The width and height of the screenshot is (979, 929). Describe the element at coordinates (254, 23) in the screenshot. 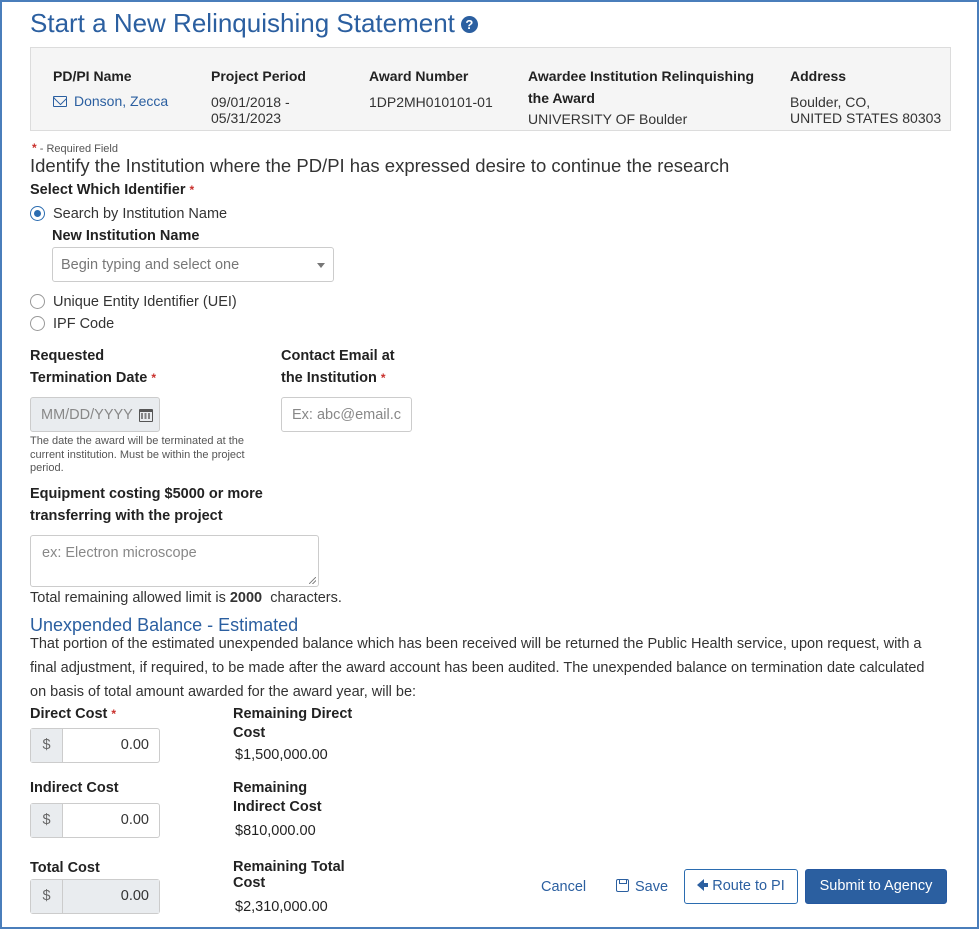

I see `page-title: Start a New Relinquishing Statement?` at that location.